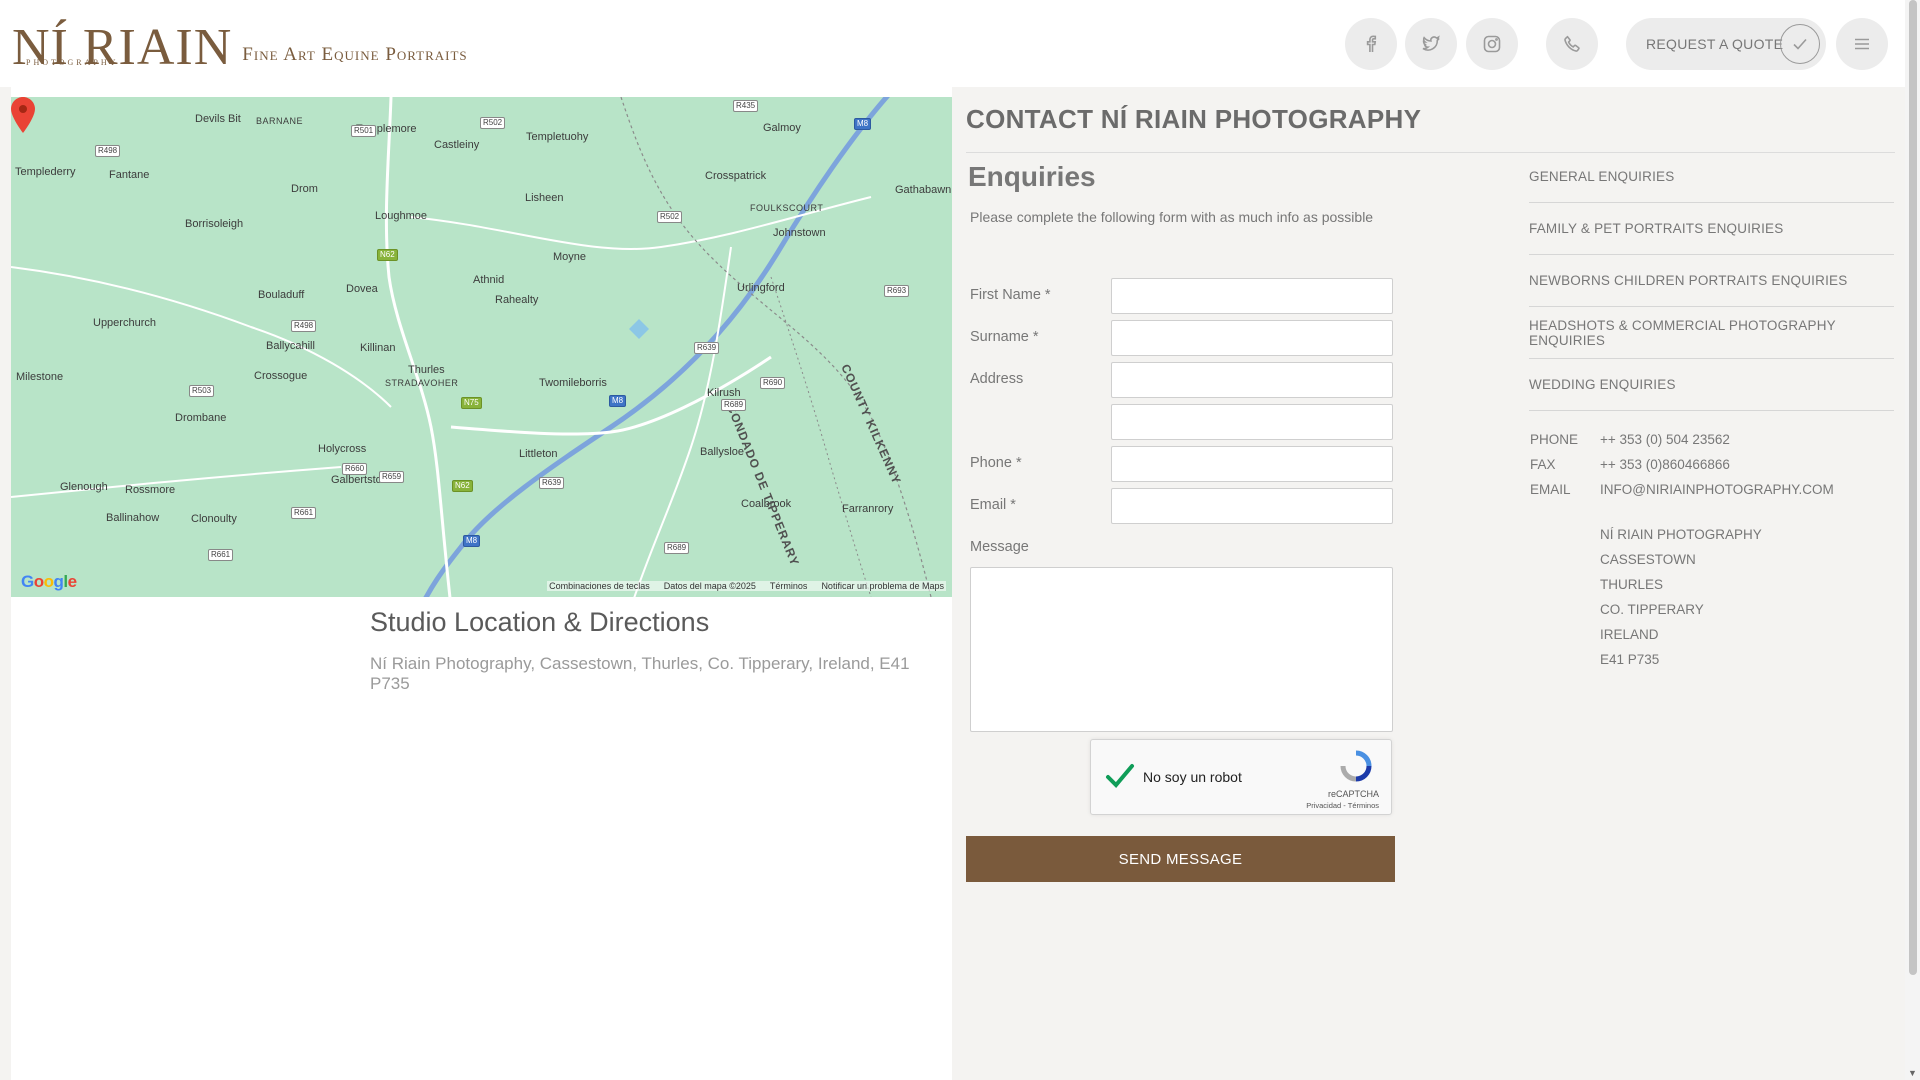 This screenshot has height=1080, width=1920. Describe the element at coordinates (1252, 422) in the screenshot. I see `address-input-line2` at that location.